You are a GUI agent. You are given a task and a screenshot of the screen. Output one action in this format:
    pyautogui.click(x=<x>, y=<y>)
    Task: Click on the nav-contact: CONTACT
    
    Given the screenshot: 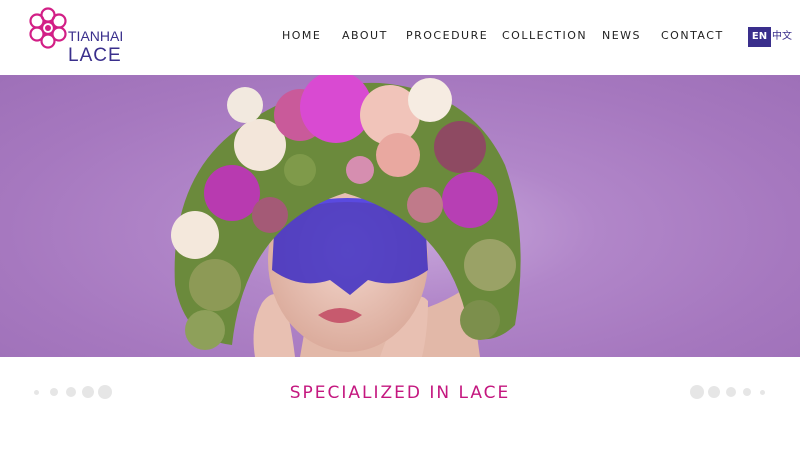 What is the action you would take?
    pyautogui.click(x=692, y=35)
    